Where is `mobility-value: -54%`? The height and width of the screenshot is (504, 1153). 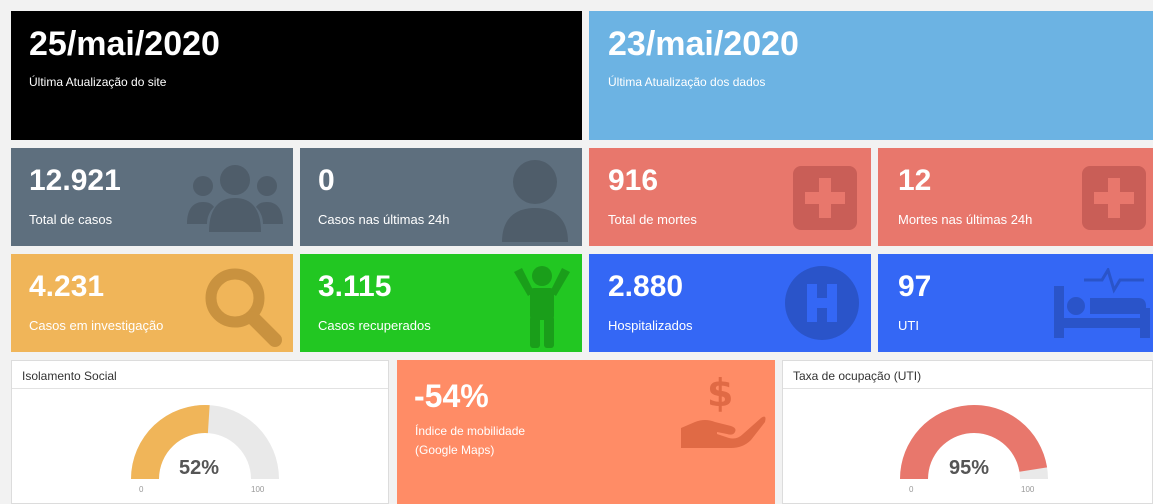
mobility-value: -54% is located at coordinates (451, 396).